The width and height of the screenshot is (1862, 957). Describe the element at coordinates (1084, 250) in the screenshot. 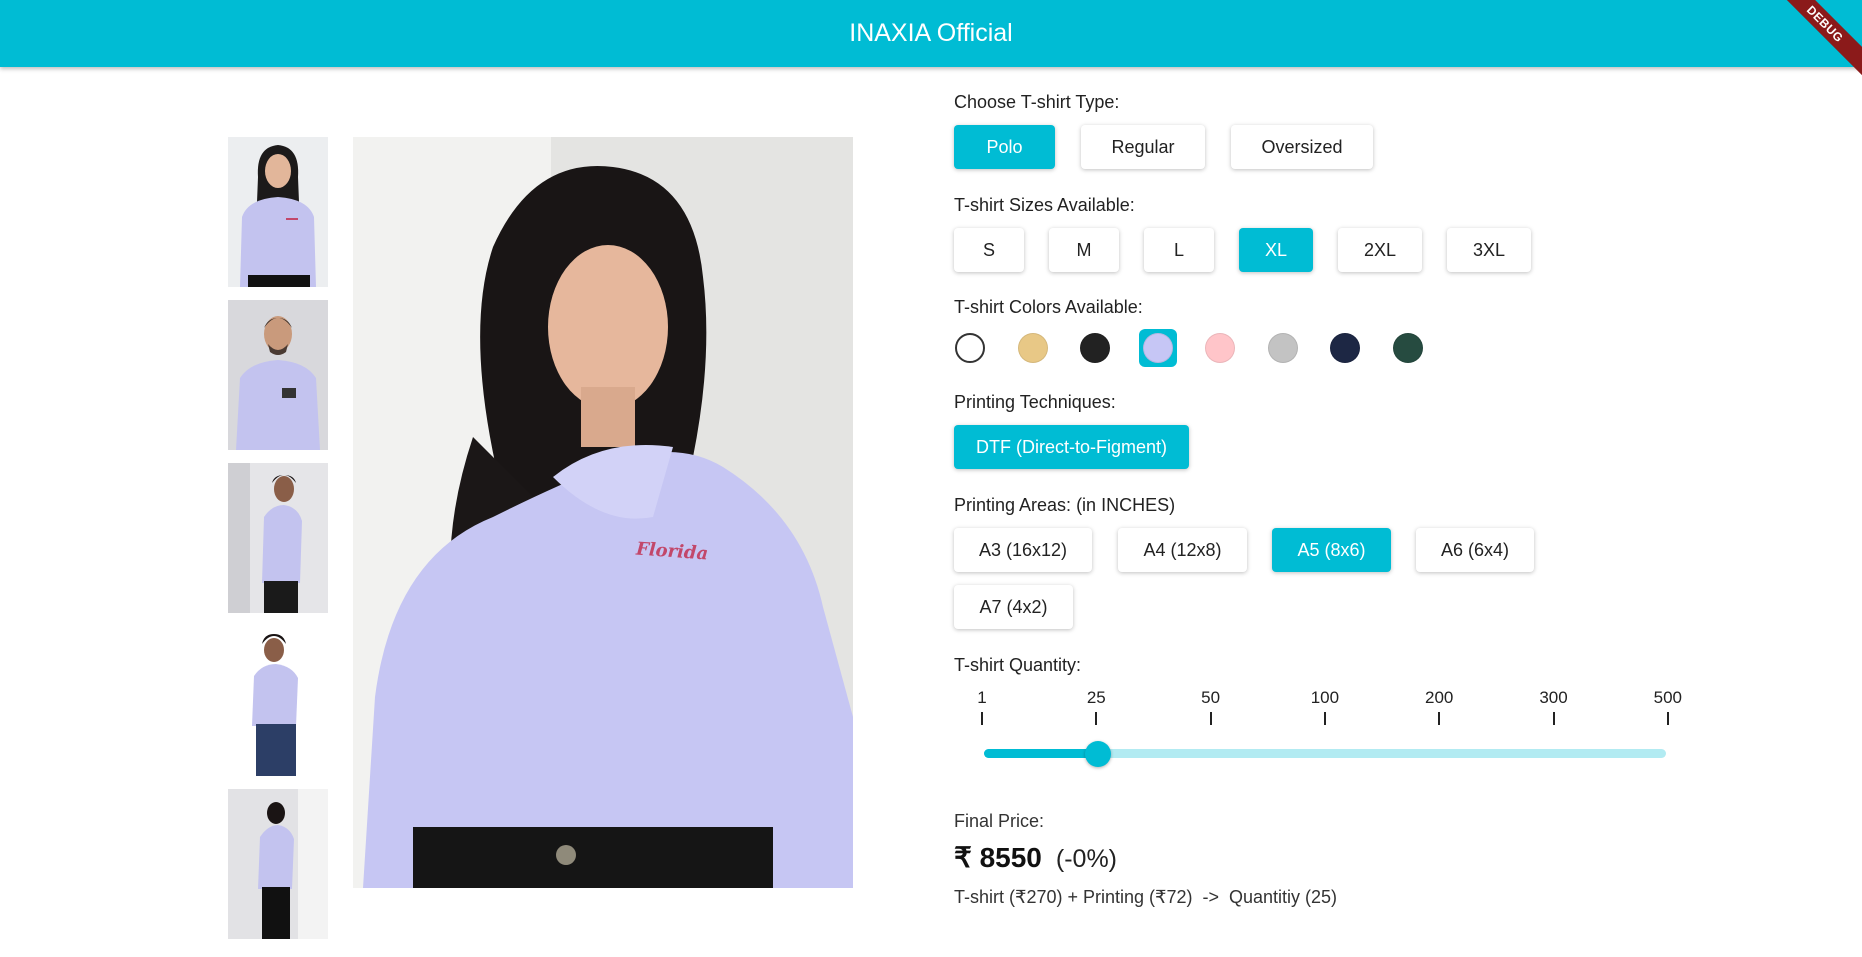

I see `size-m-chip: M` at that location.